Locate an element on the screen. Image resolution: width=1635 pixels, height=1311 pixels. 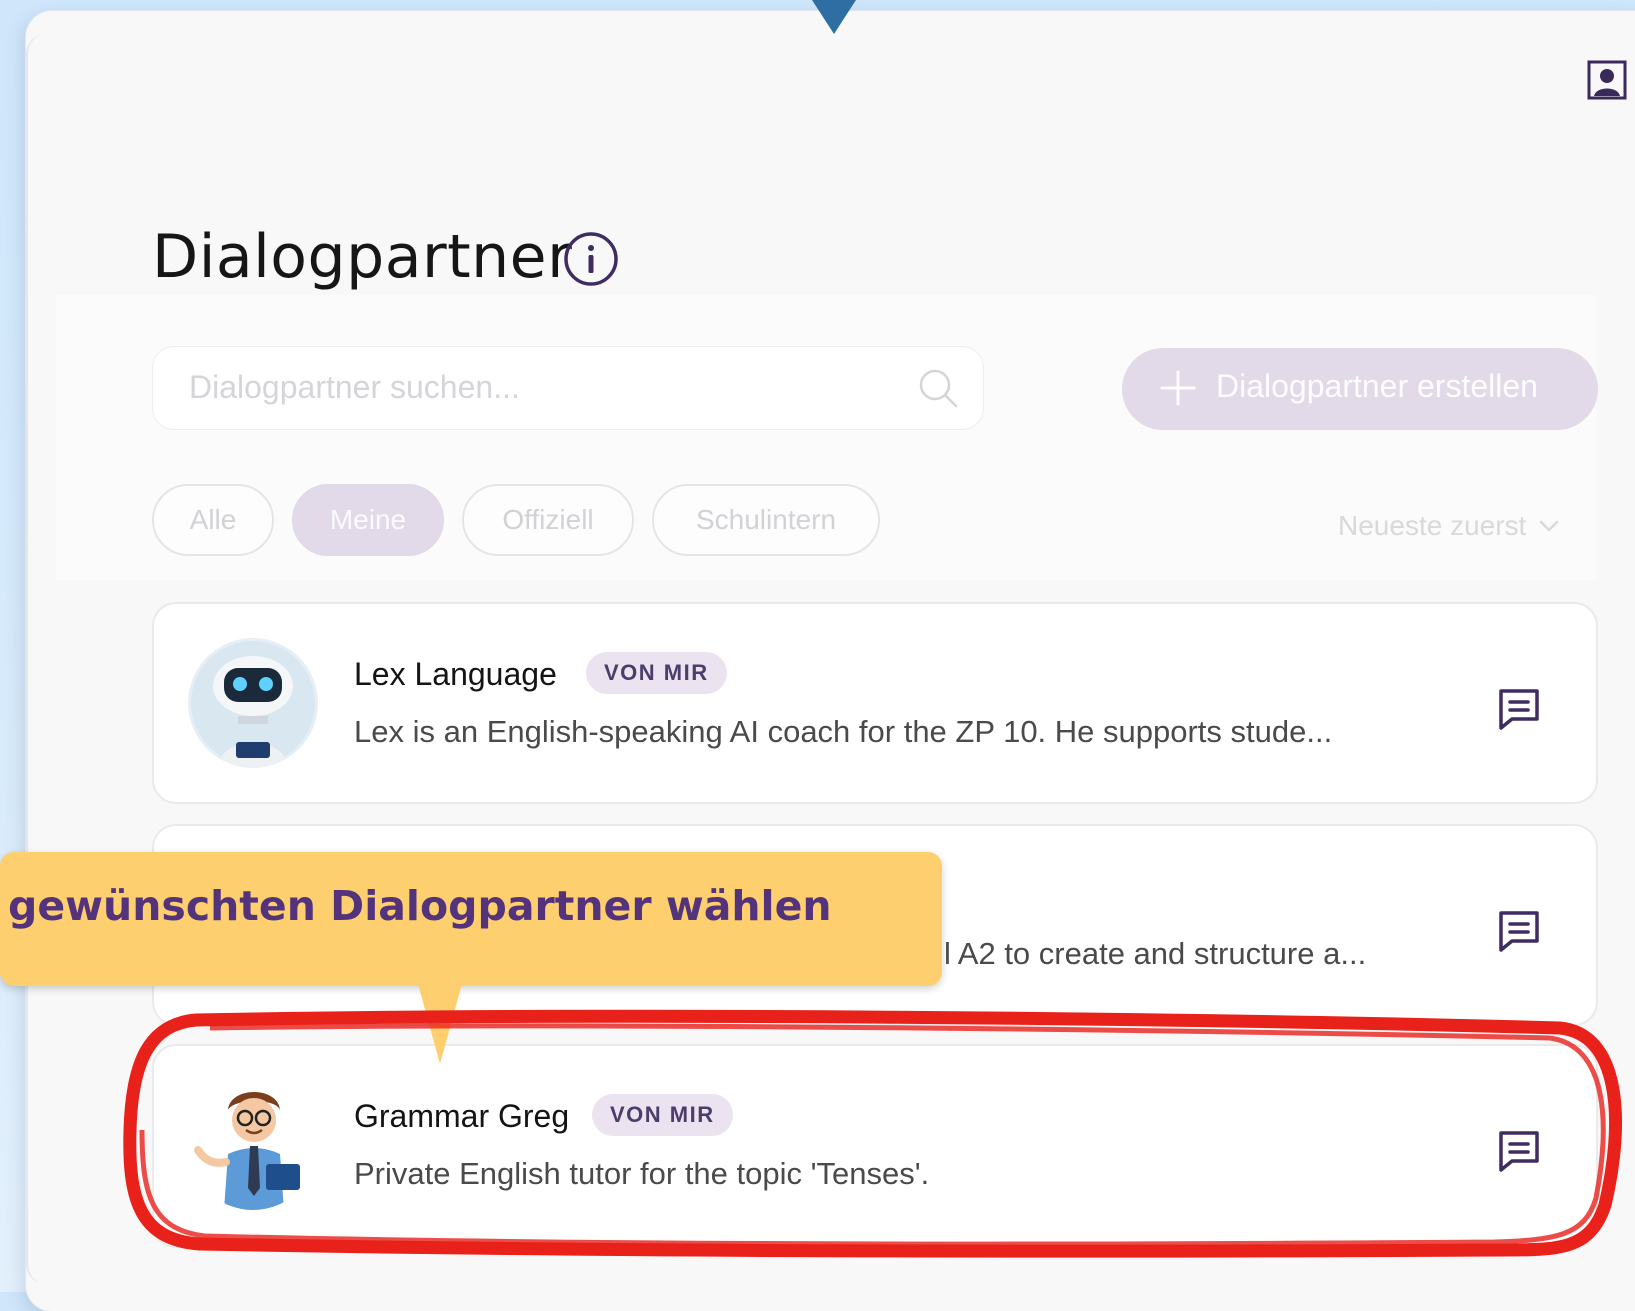
filter-chip-alle: Alle is located at coordinates (213, 520).